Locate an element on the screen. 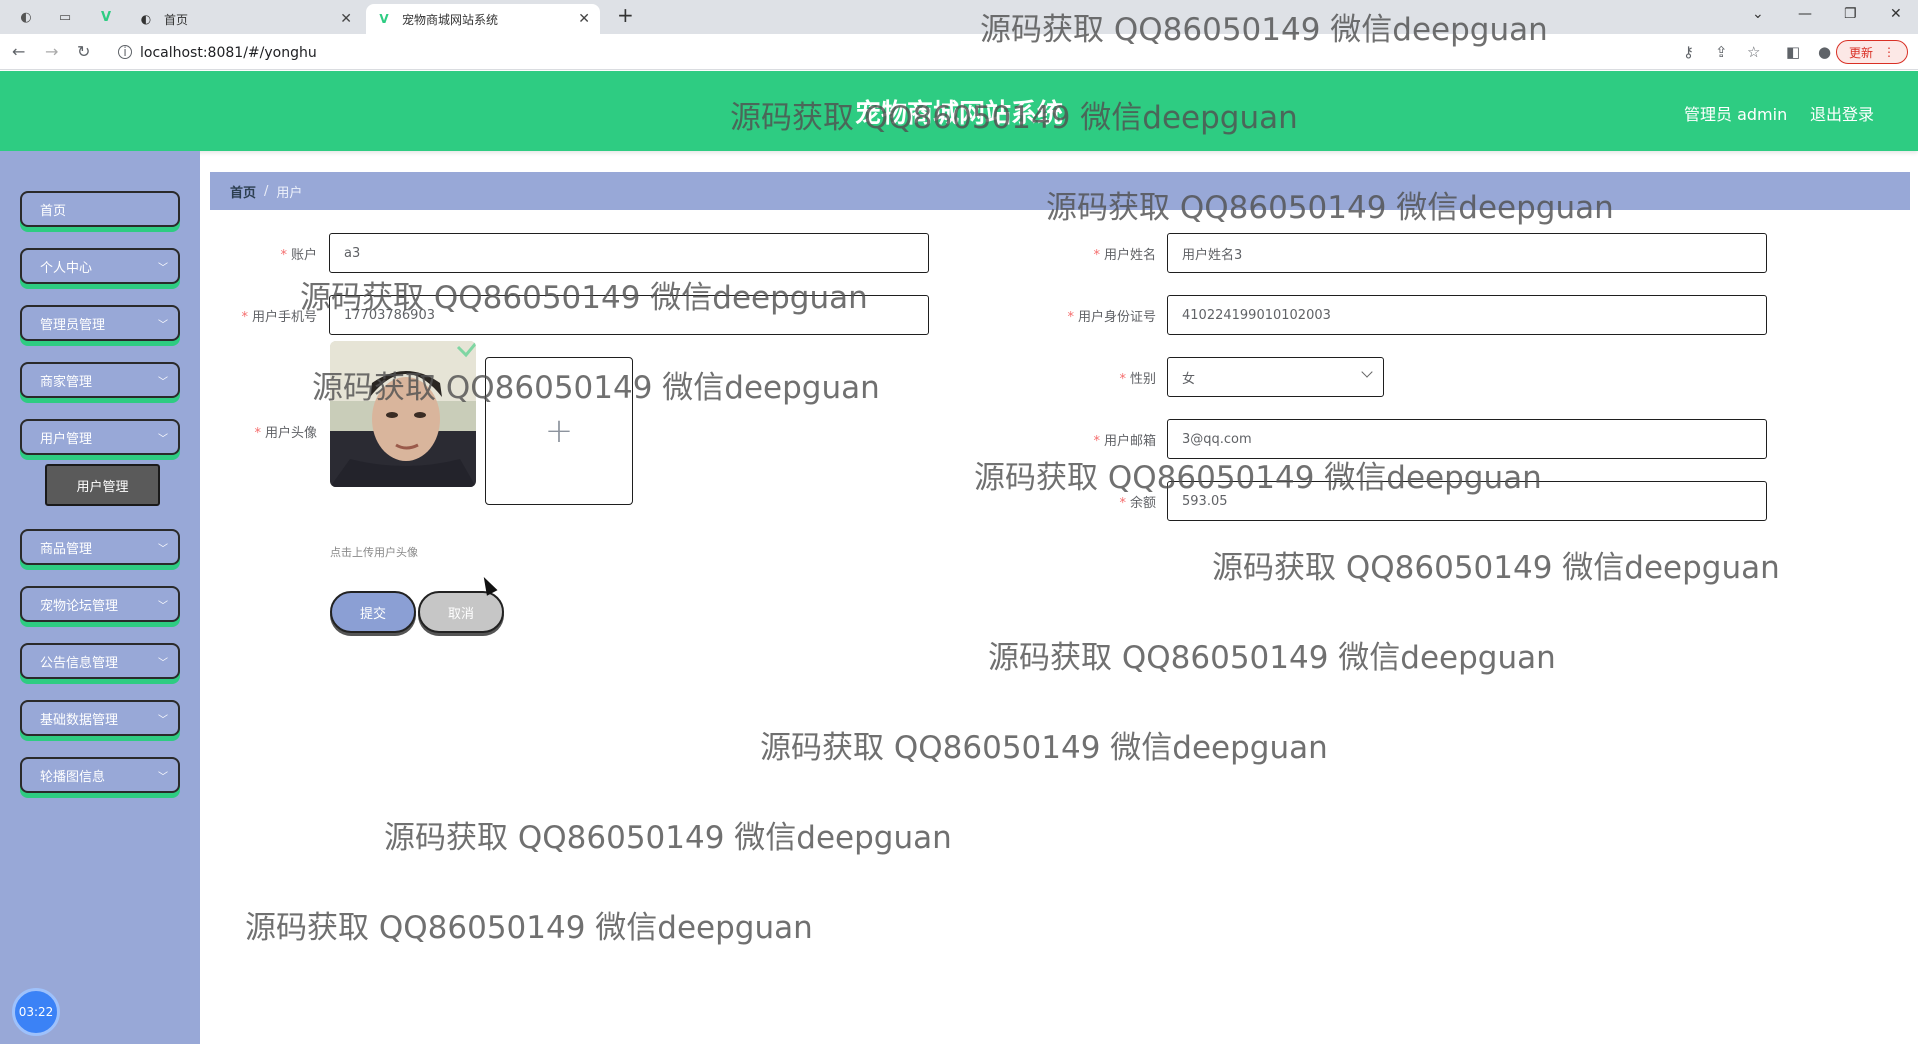 The height and width of the screenshot is (1044, 1918). plus-icon: + is located at coordinates (559, 431).